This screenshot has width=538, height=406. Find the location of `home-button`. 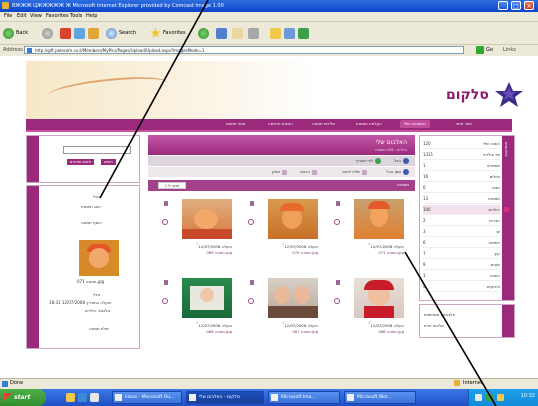

home-button is located at coordinates (94, 33).